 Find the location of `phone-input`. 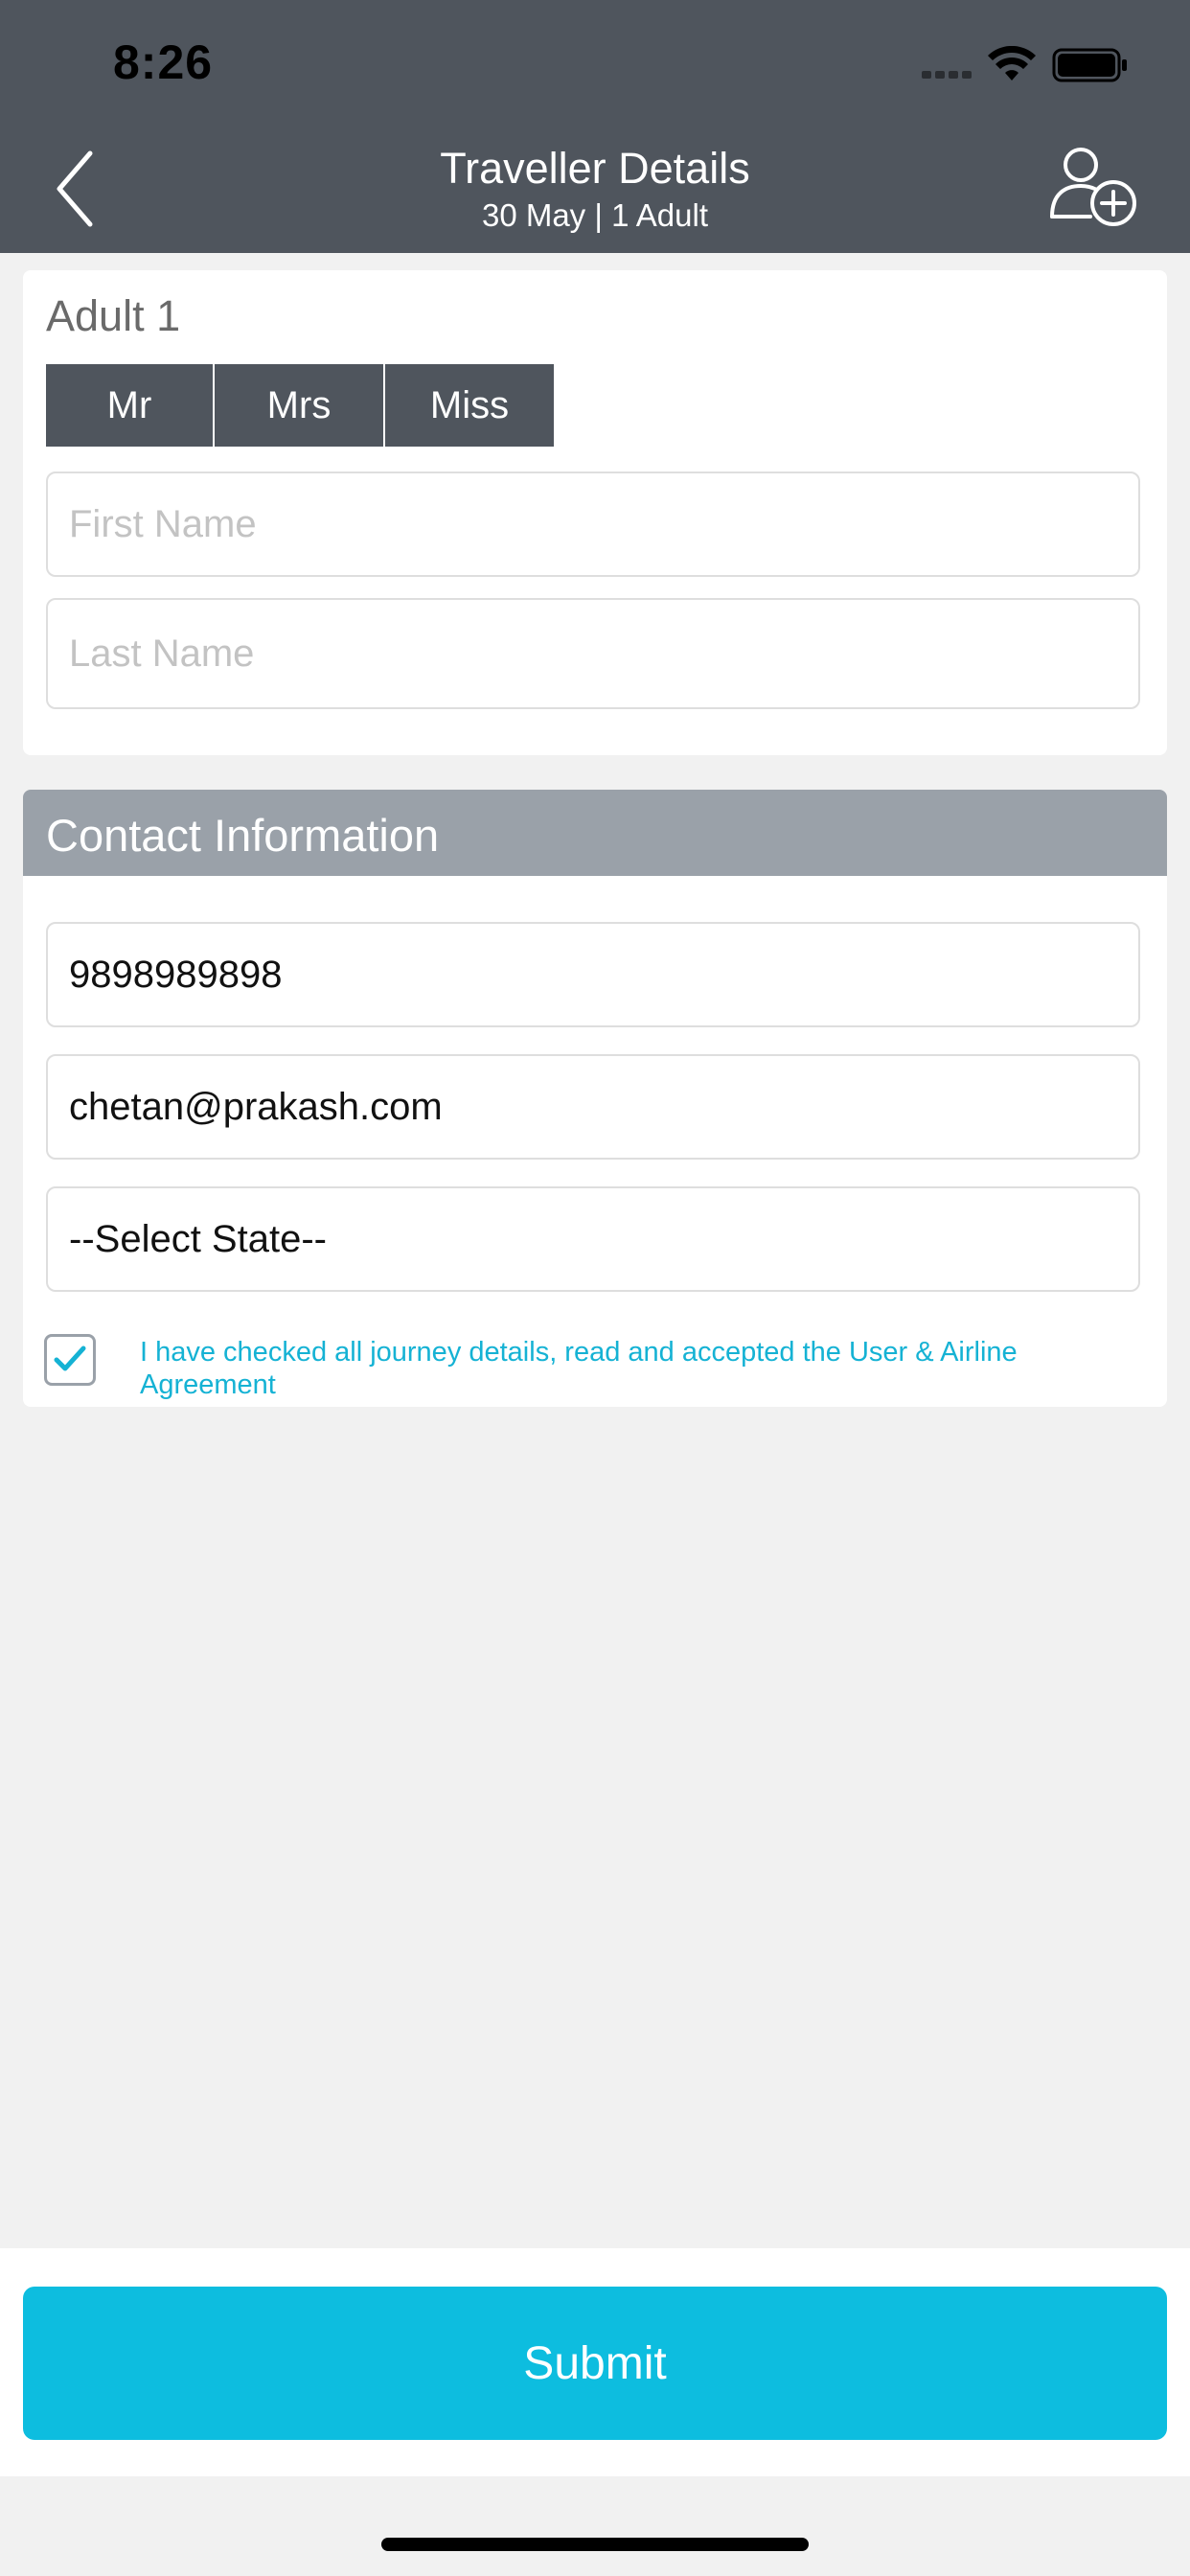

phone-input is located at coordinates (593, 974).